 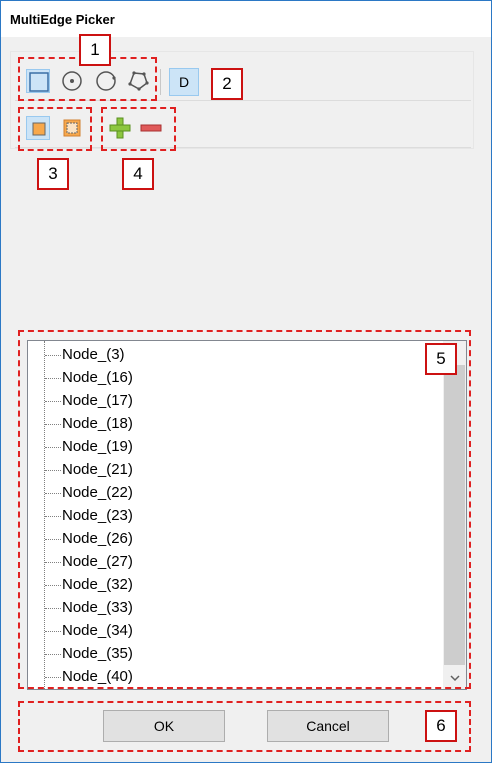 I want to click on window-title: MultiEdge Picker, so click(x=62, y=19).